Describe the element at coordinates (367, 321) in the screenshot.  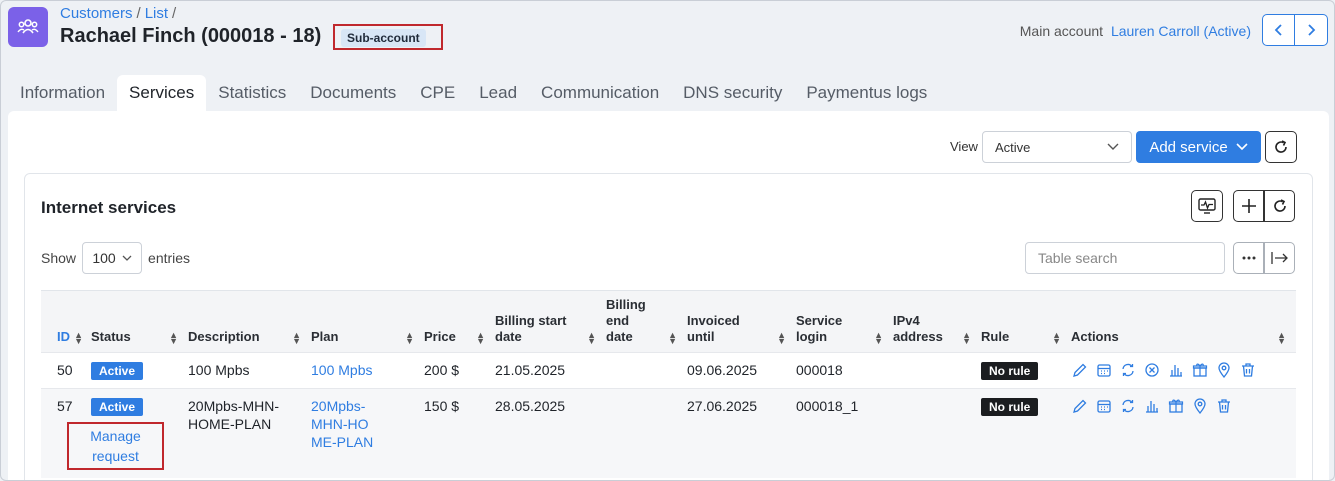
I see `column-header-plan: Plan ▲ ▼` at that location.